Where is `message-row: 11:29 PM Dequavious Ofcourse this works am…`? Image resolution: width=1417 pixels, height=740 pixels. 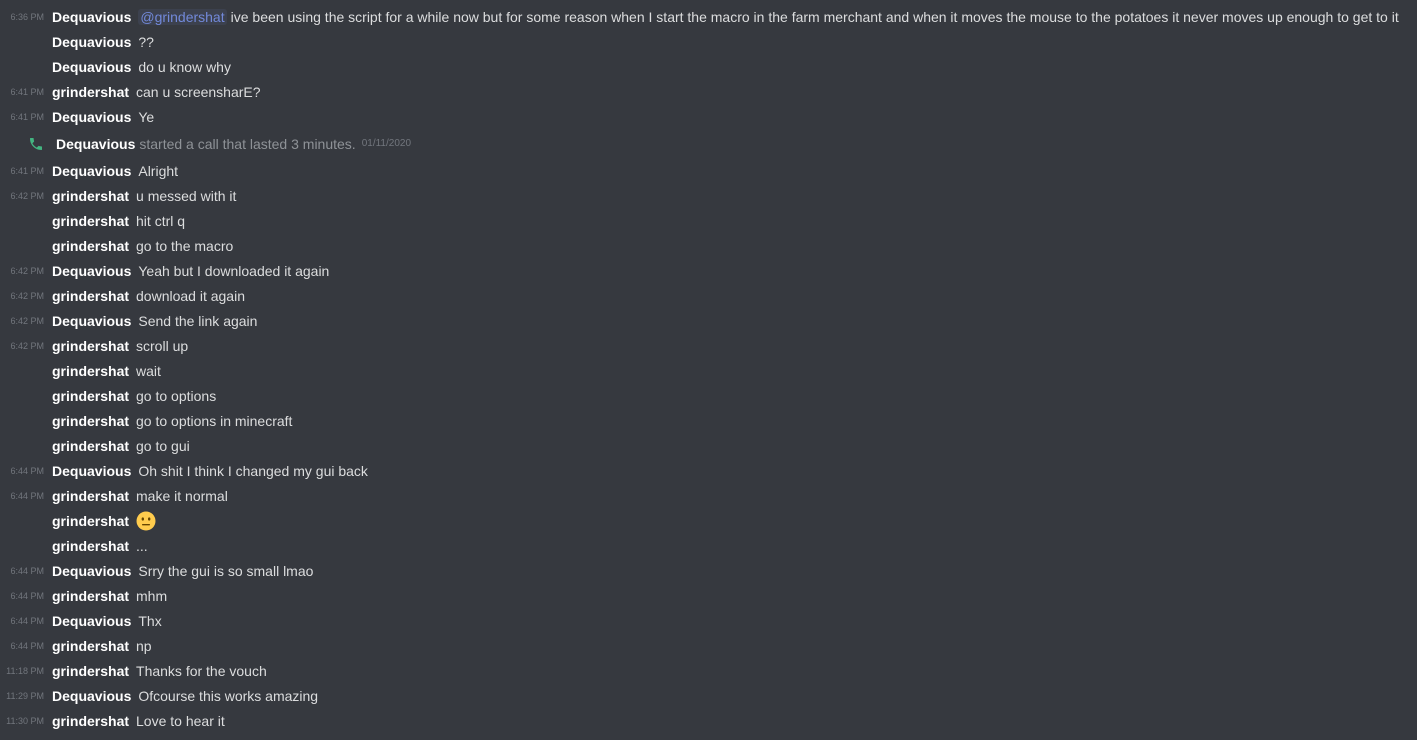 message-row: 11:29 PM Dequavious Ofcourse this works am… is located at coordinates (708, 695).